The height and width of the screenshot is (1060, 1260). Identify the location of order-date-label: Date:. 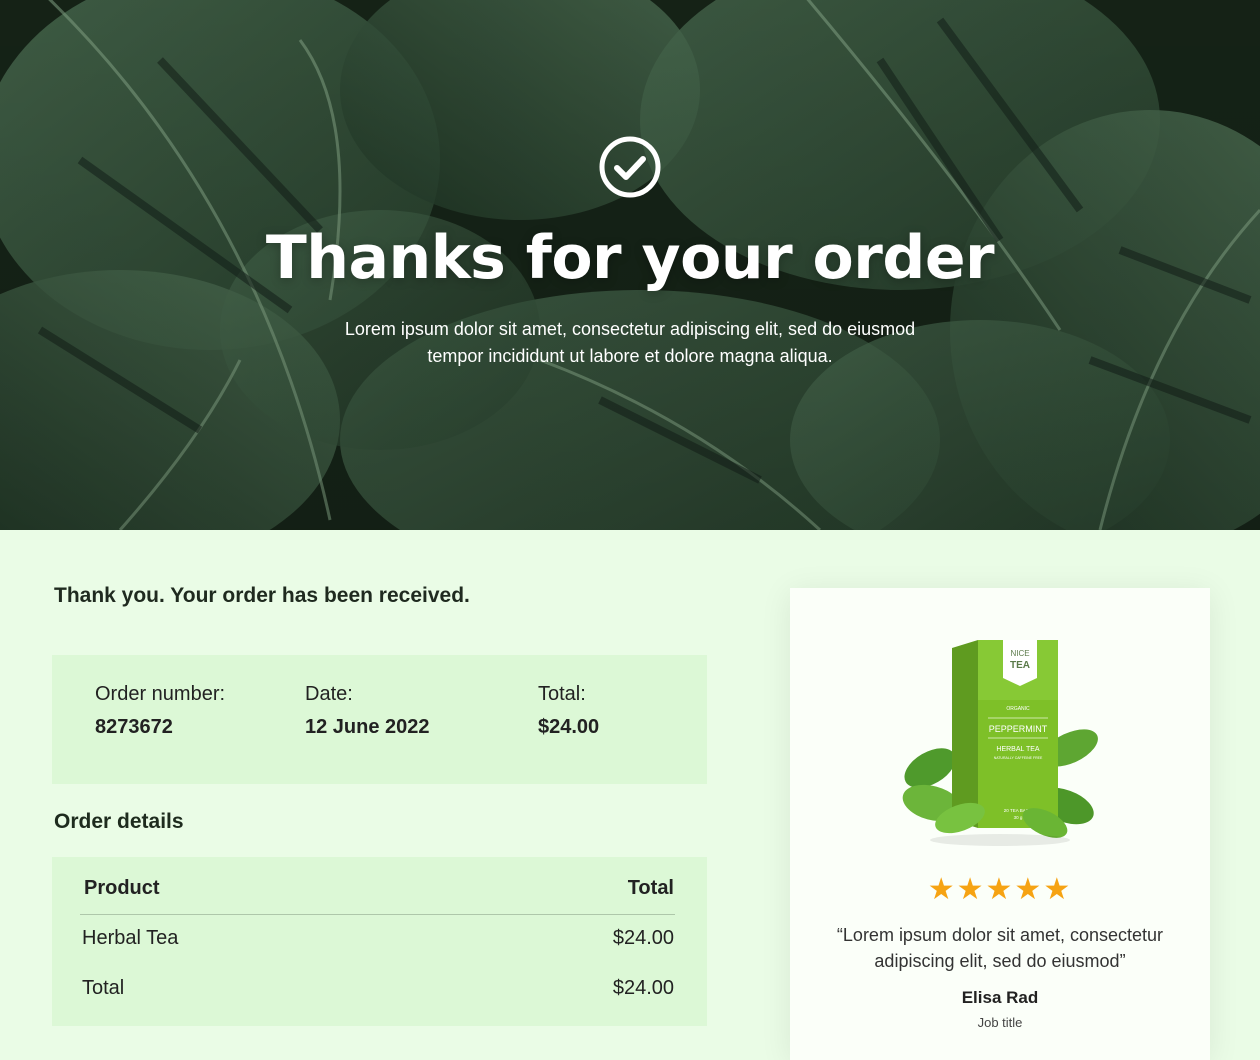
(329, 694).